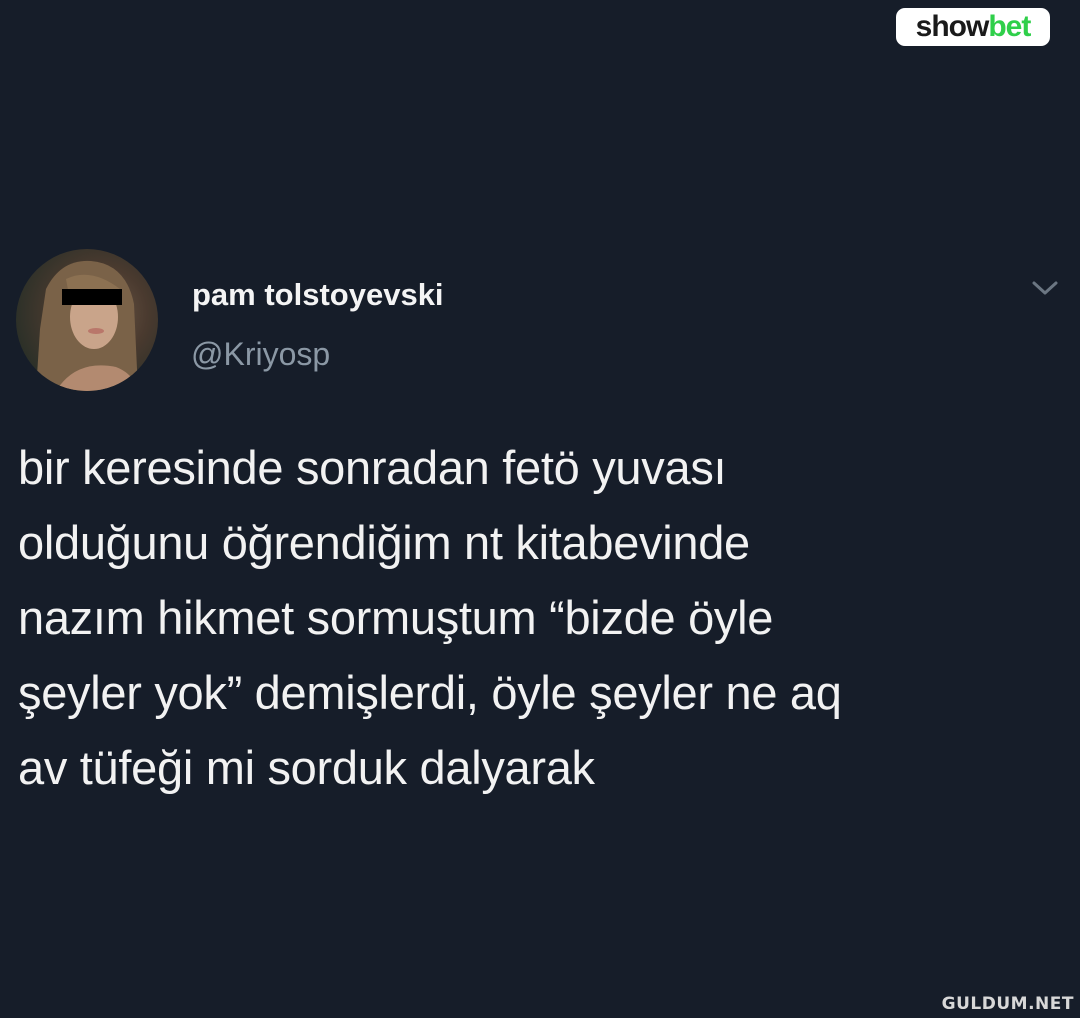 This screenshot has height=1018, width=1080. I want to click on avatar, so click(87, 320).